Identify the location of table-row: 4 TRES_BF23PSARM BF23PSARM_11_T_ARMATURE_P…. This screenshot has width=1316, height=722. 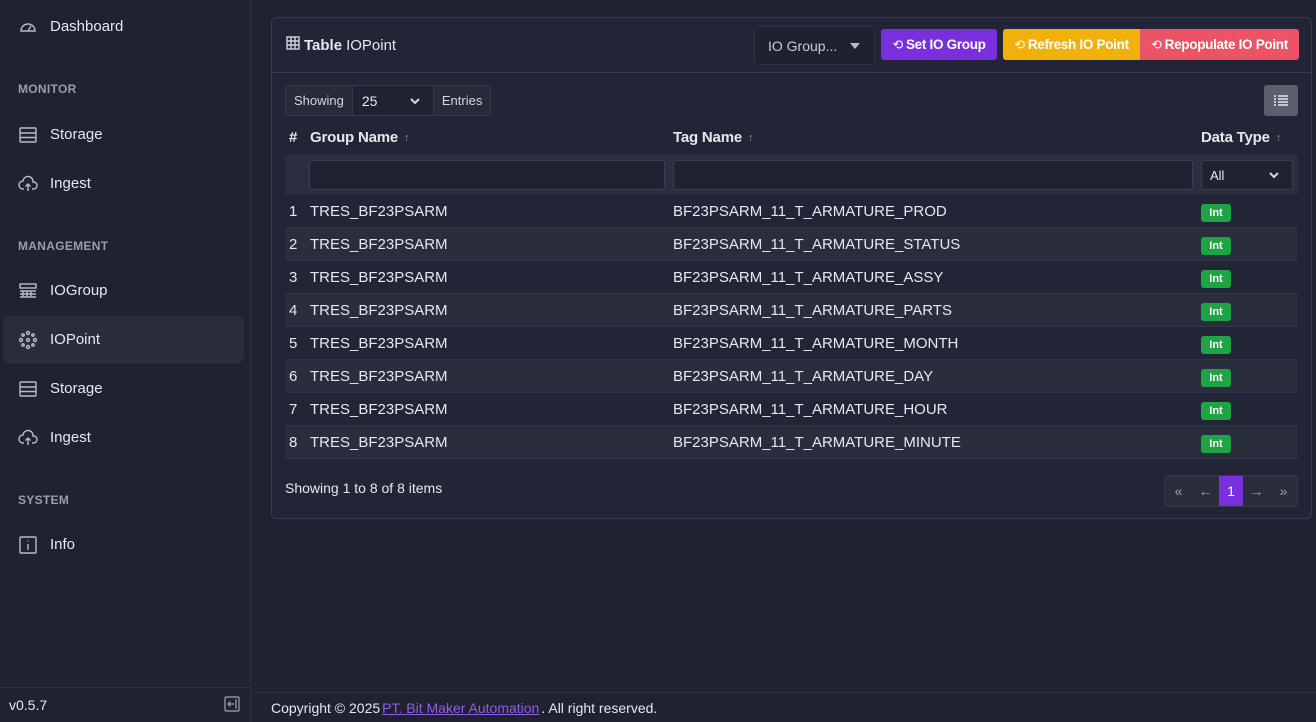
(791, 310).